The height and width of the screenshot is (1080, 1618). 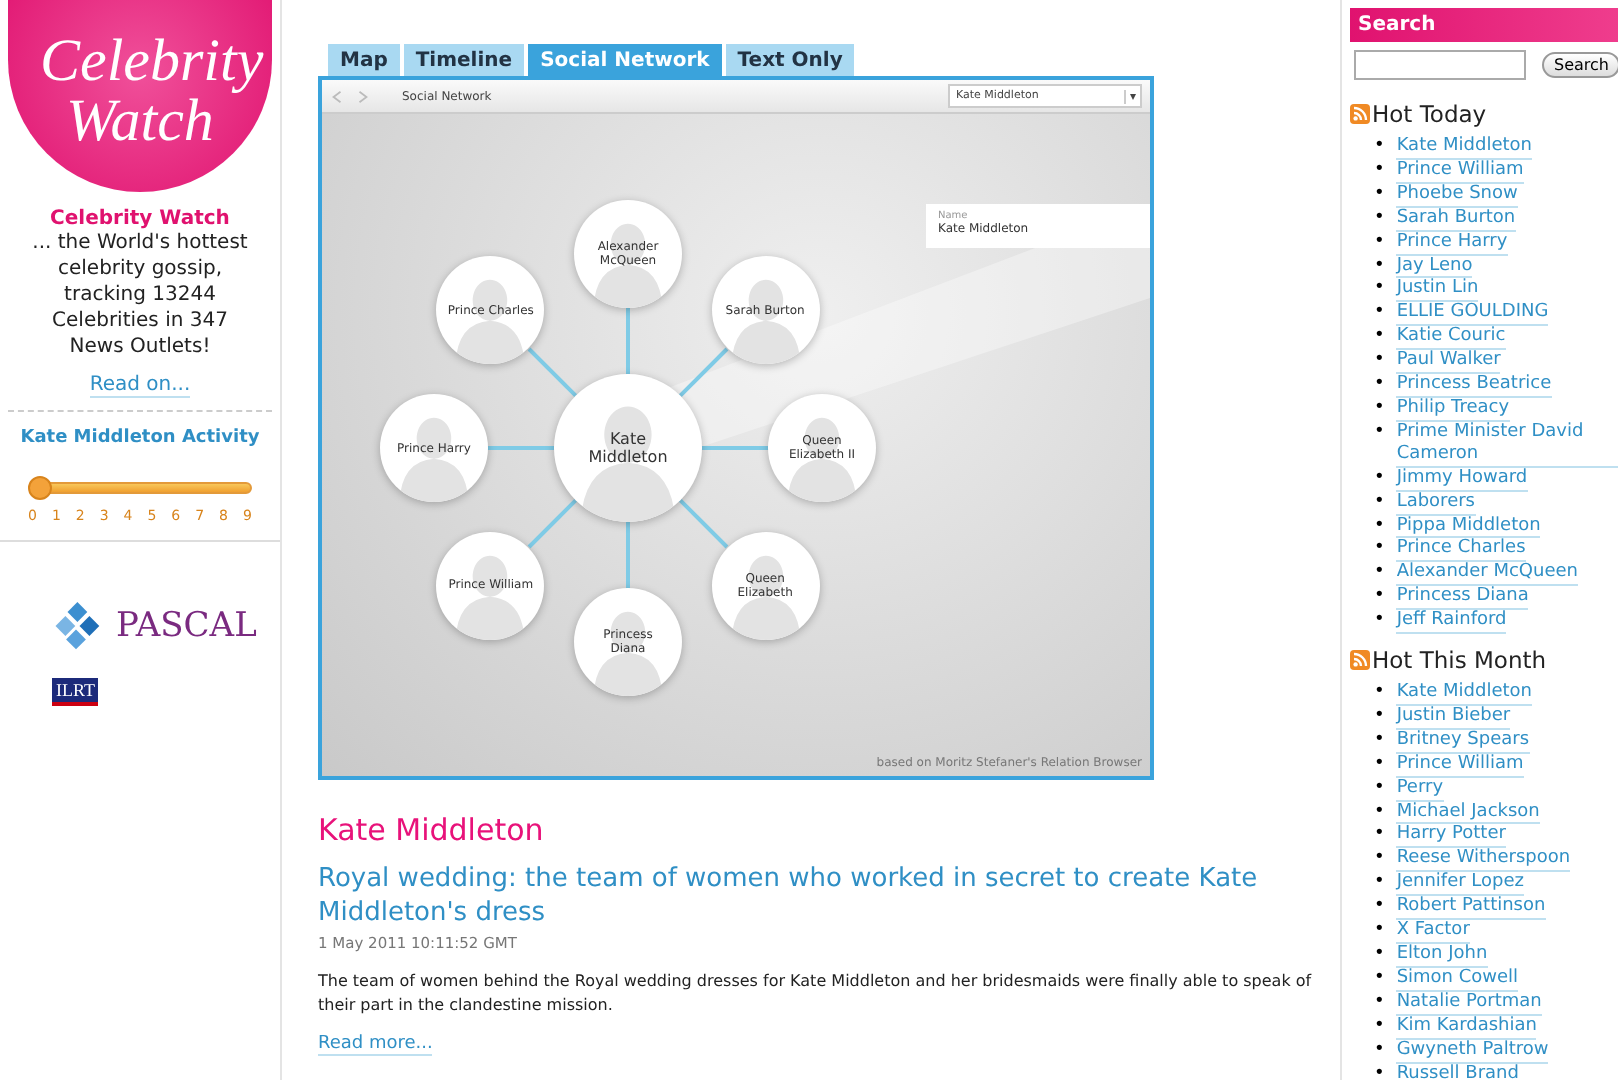 What do you see at coordinates (1433, 932) in the screenshot?
I see `celebrity-link: X Factor` at bounding box center [1433, 932].